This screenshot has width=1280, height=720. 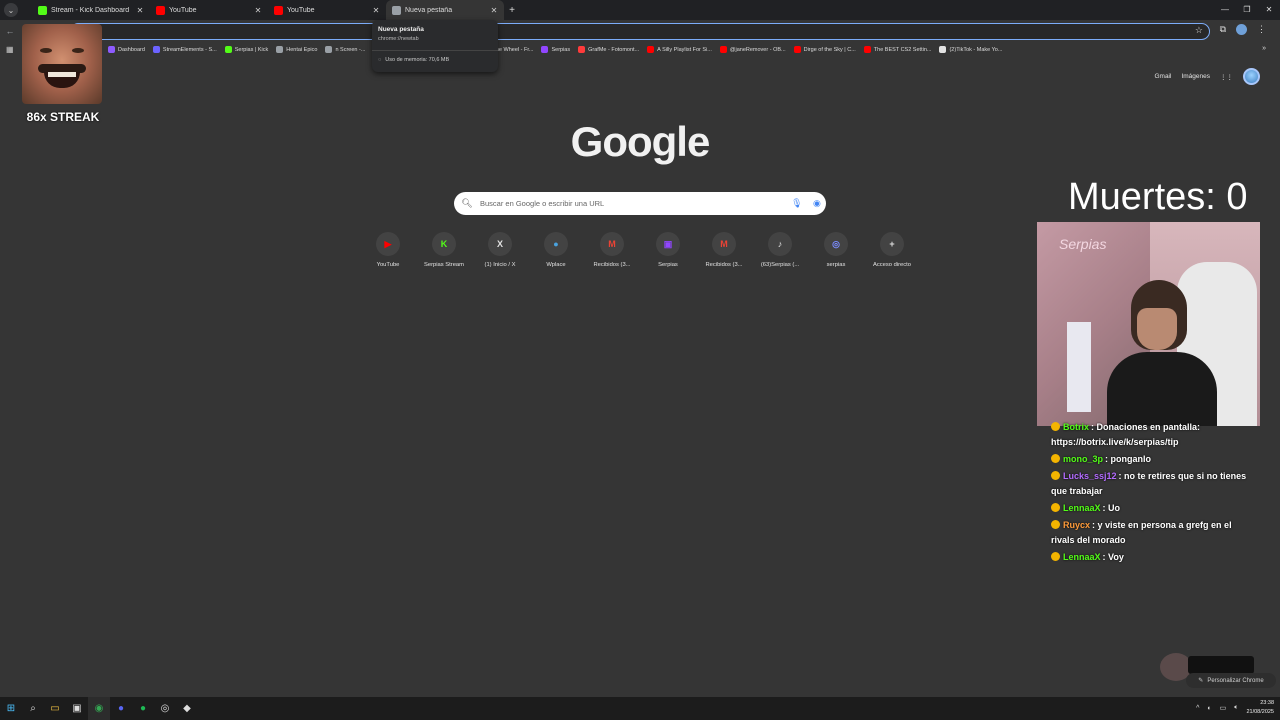 What do you see at coordinates (11, 708) in the screenshot?
I see `windows-start-icon: ⊞` at bounding box center [11, 708].